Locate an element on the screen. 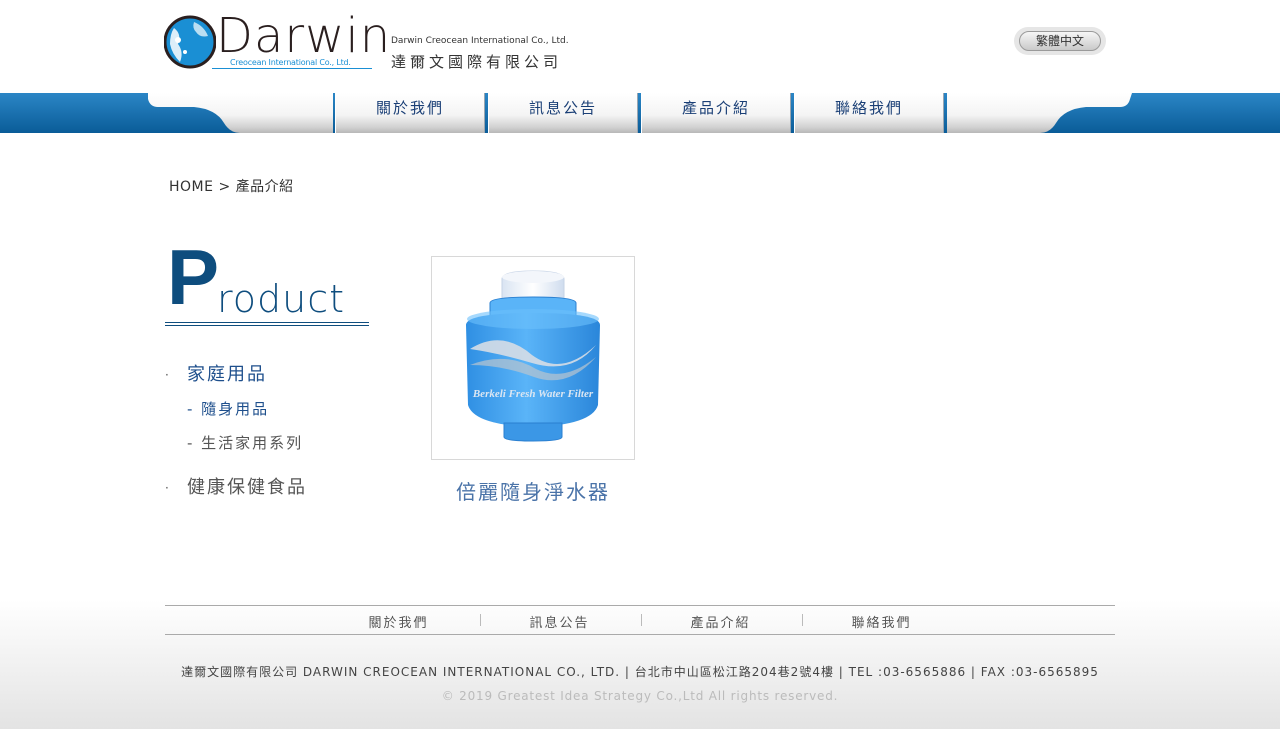 The image size is (1280, 729). footer-link-contact: 聯絡我們 is located at coordinates (881, 621).